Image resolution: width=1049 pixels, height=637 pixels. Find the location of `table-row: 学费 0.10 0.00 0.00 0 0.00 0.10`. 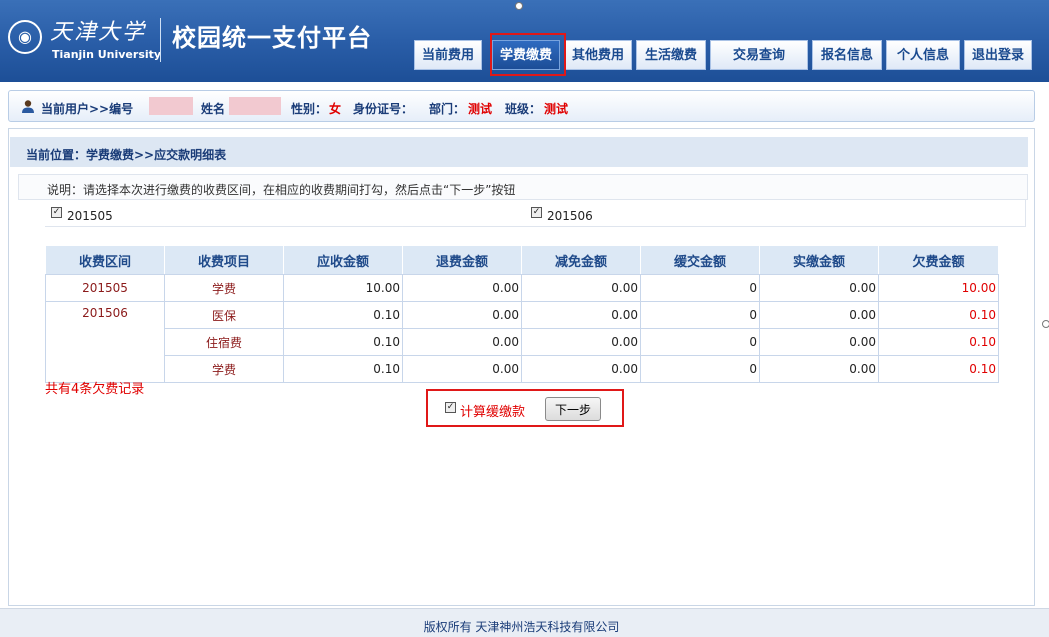

table-row: 学费 0.10 0.00 0.00 0 0.00 0.10 is located at coordinates (522, 369).